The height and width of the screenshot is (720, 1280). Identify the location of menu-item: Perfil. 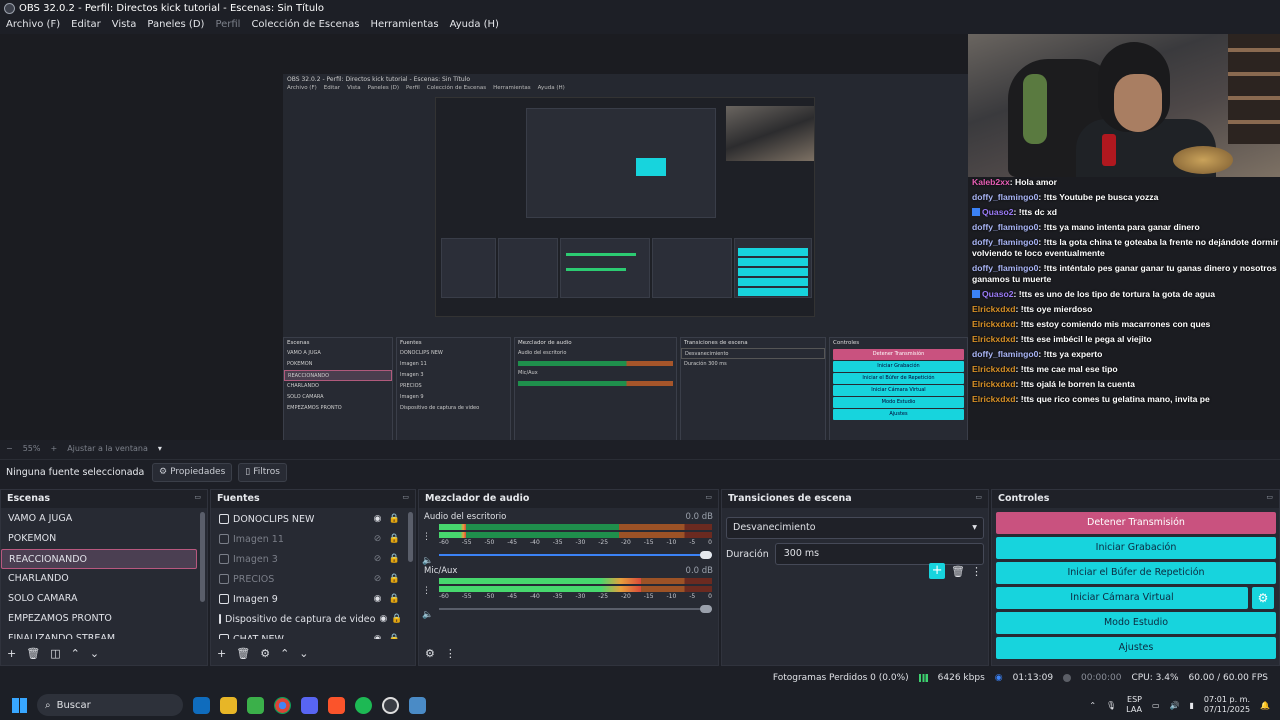
(227, 24).